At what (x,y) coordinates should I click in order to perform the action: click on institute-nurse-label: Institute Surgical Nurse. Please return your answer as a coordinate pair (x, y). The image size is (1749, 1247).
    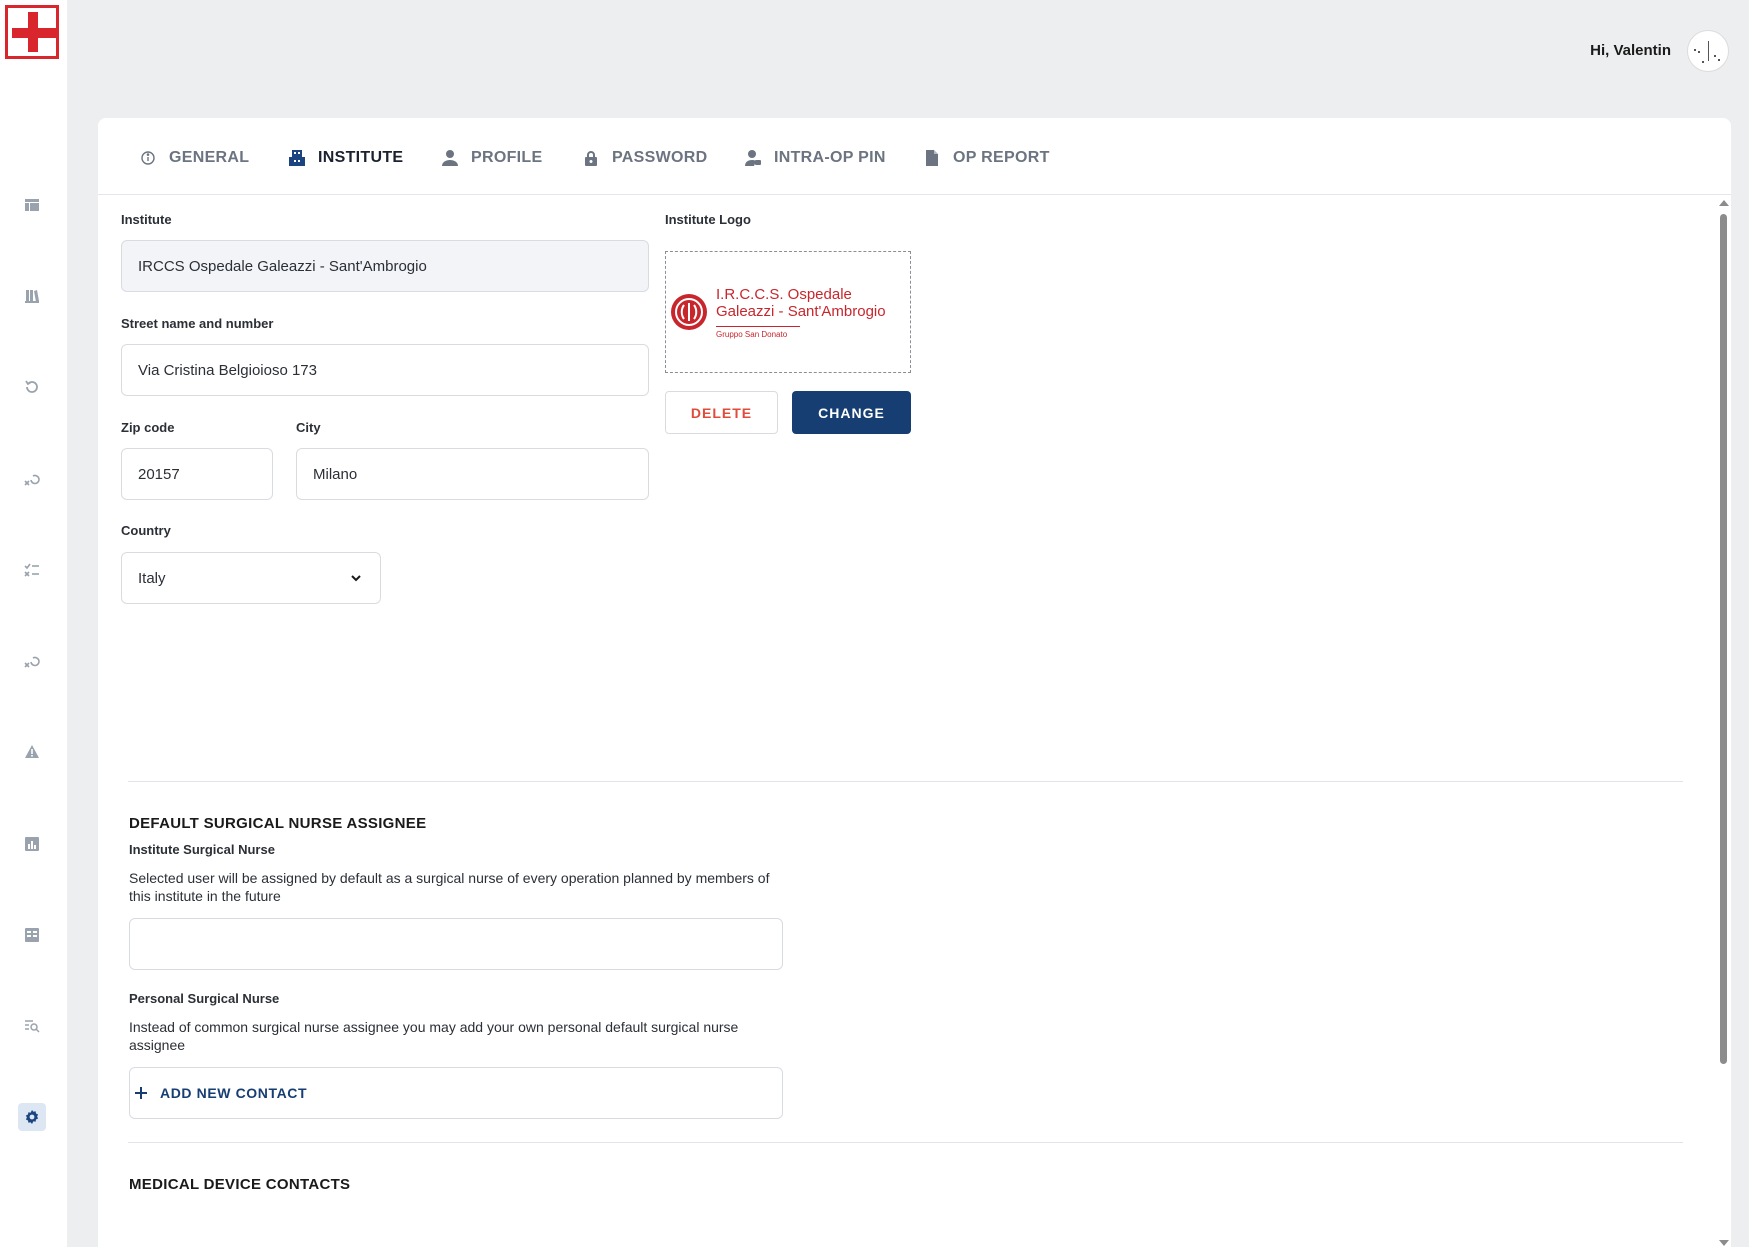
    Looking at the image, I should click on (202, 849).